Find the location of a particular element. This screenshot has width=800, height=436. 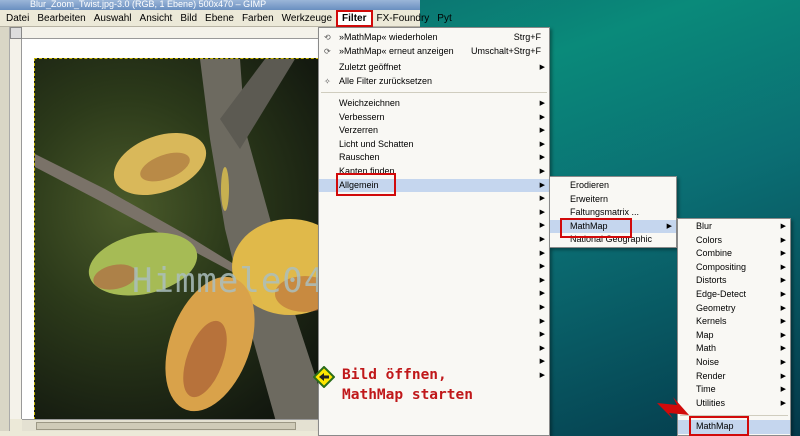

menu-ebene: Ebene is located at coordinates (219, 18).